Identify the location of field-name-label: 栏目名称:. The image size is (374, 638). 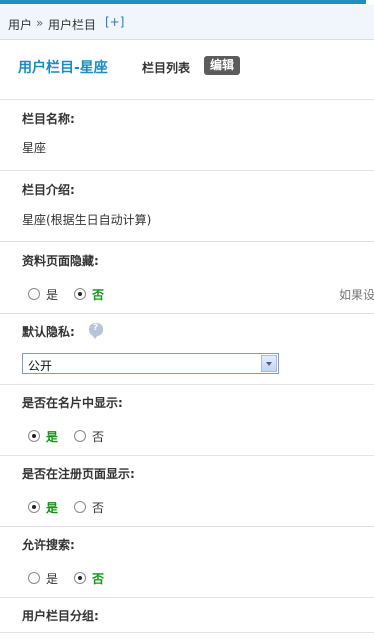
(48, 119).